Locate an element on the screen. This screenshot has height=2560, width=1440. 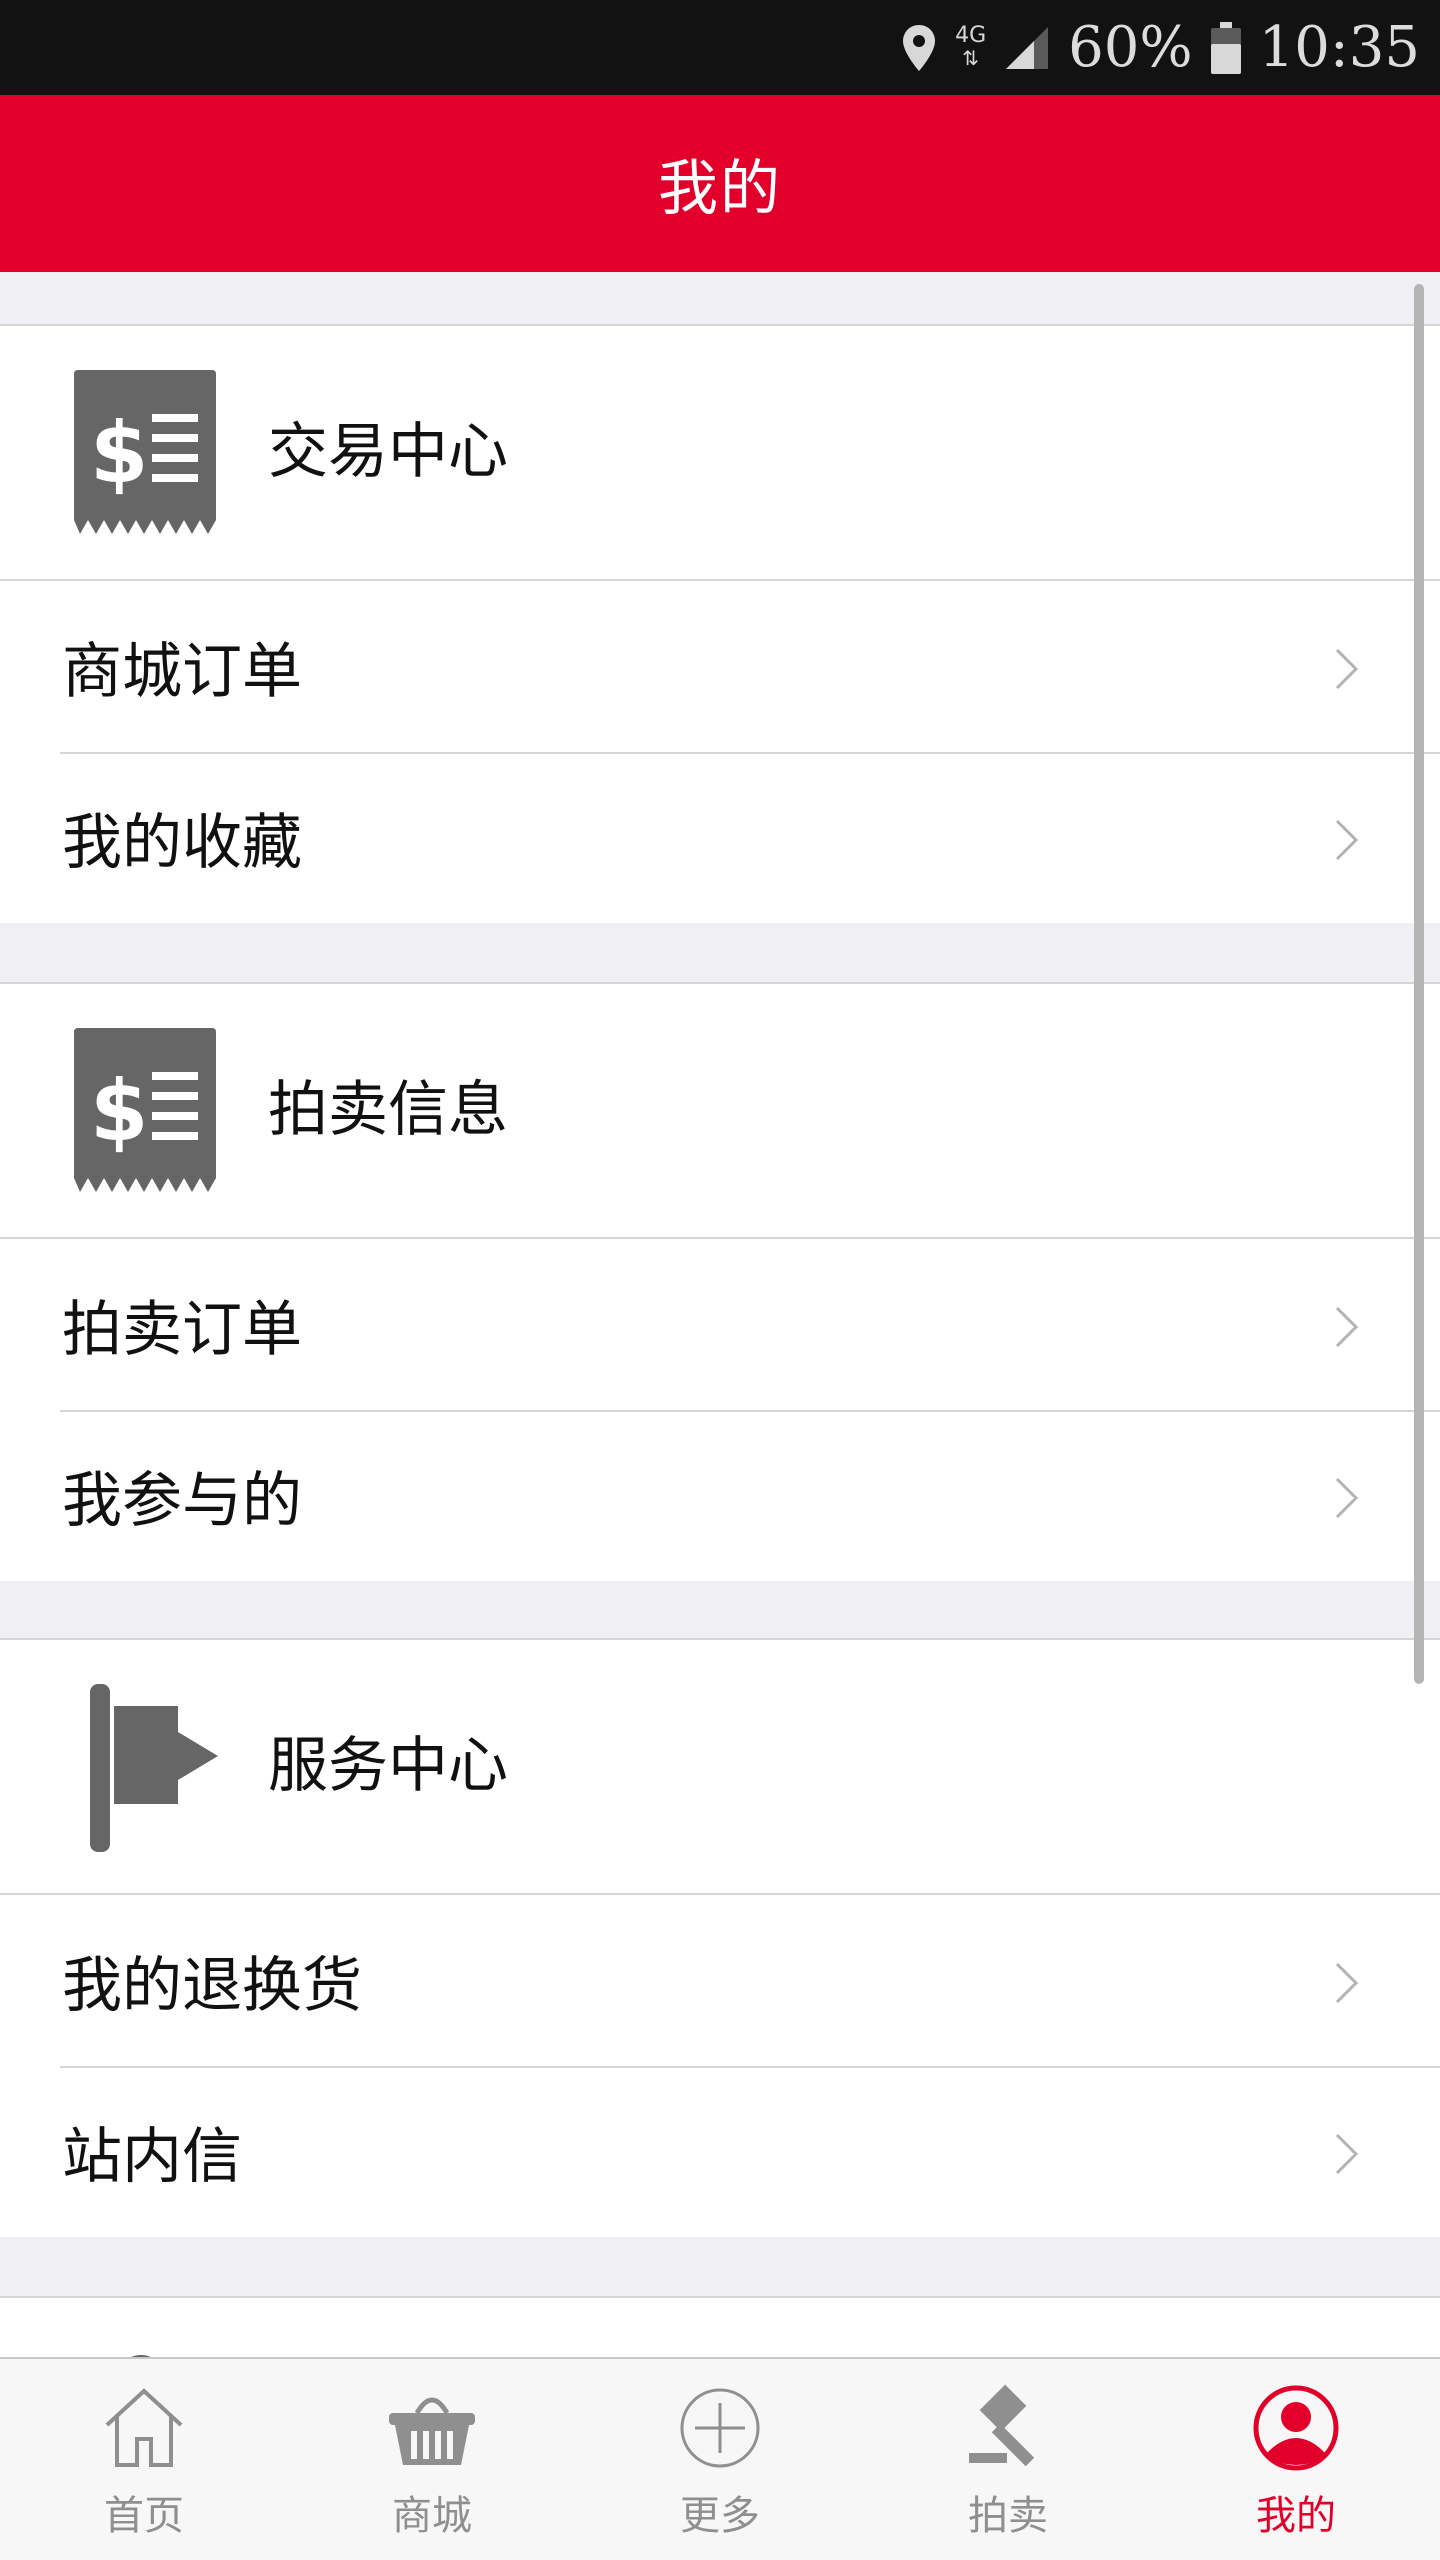
scrollbar is located at coordinates (1419, 984).